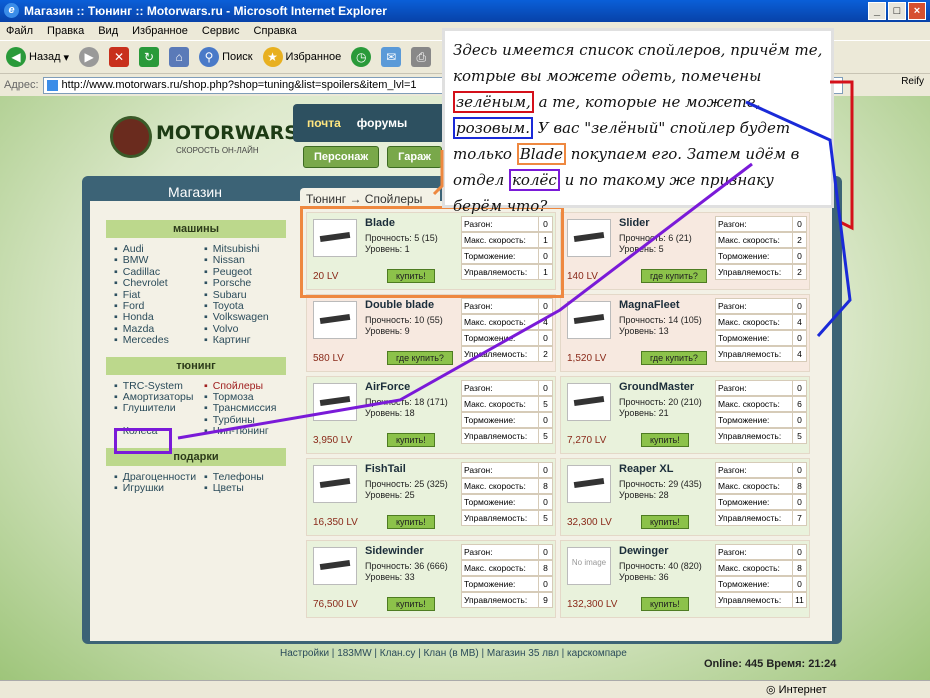 This screenshot has height=698, width=930. What do you see at coordinates (154, 340) in the screenshot?
I see `machine-item: Mercedes` at bounding box center [154, 340].